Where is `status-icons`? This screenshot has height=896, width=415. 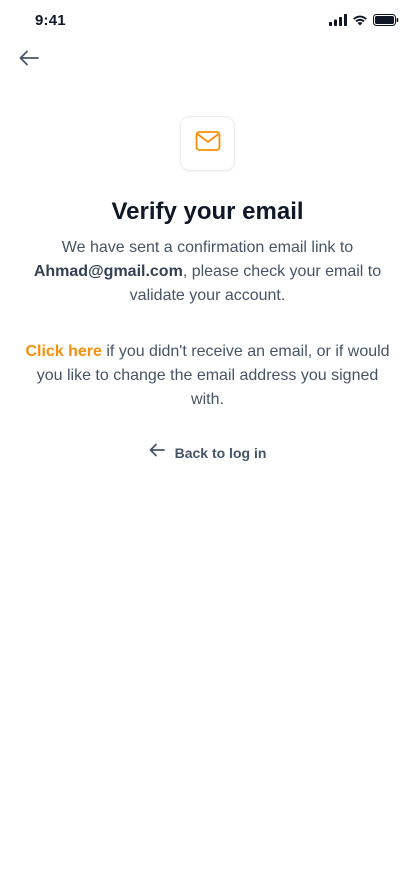 status-icons is located at coordinates (364, 22).